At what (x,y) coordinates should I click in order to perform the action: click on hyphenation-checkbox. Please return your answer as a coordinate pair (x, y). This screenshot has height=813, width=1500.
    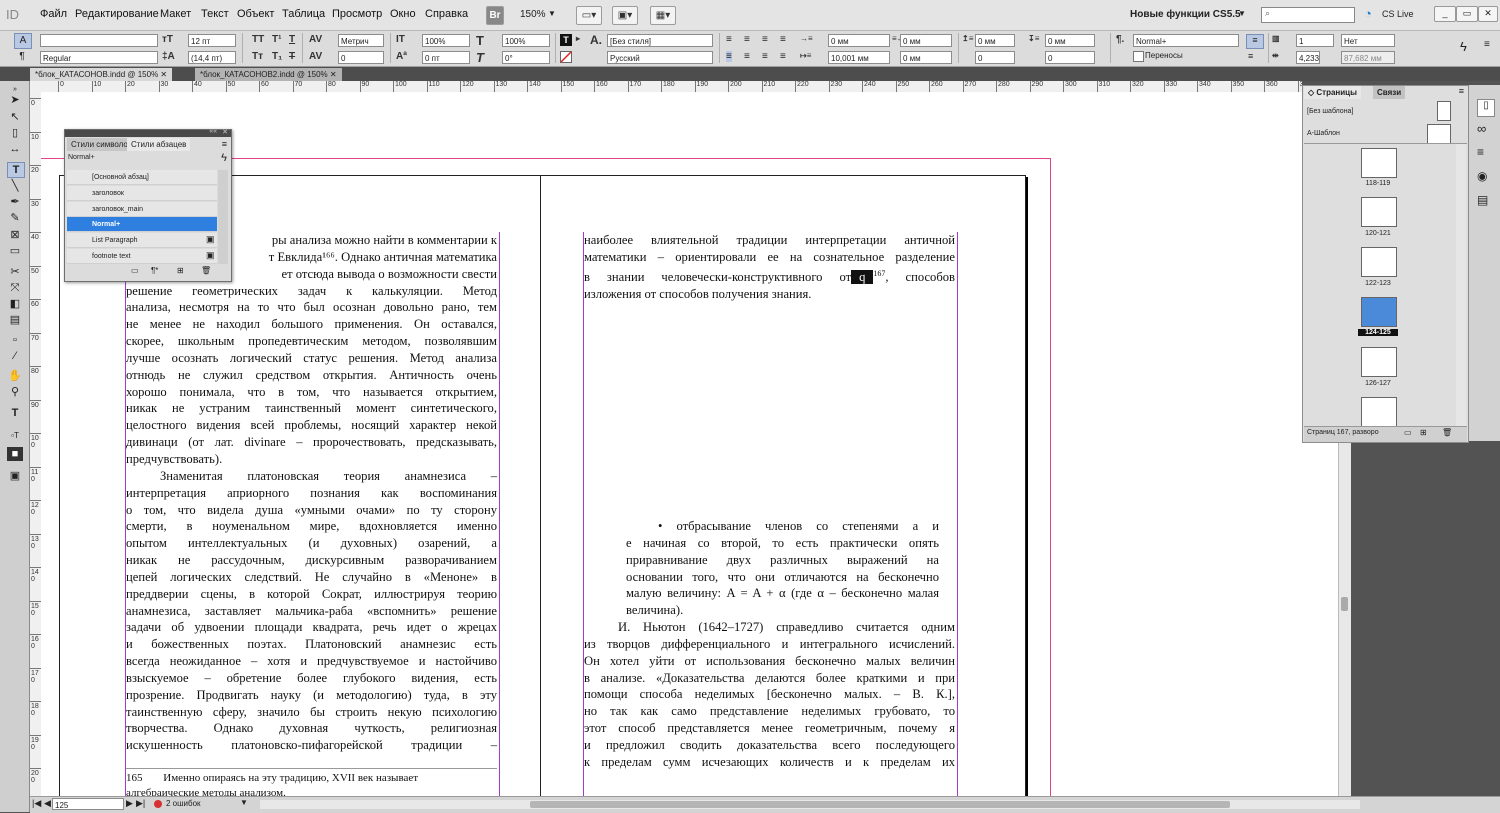
    Looking at the image, I should click on (1138, 56).